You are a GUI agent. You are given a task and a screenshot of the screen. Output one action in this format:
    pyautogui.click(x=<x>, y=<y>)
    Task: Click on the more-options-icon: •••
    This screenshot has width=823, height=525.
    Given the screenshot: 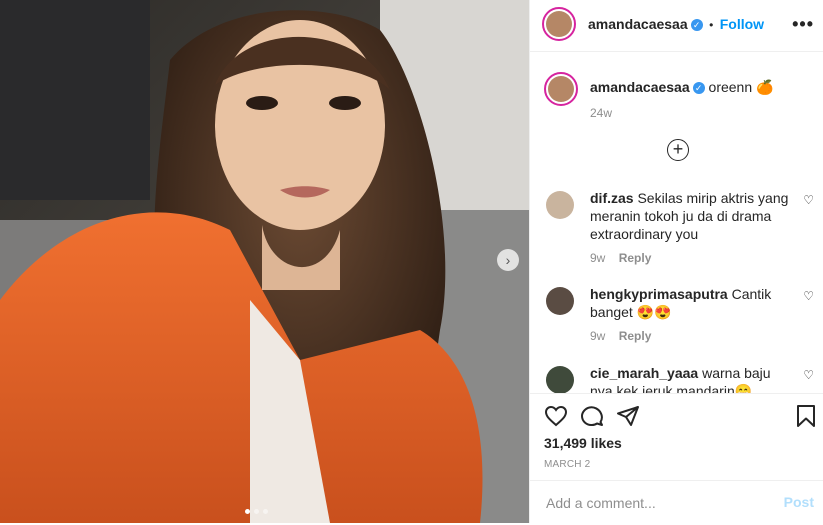 What is the action you would take?
    pyautogui.click(x=803, y=24)
    